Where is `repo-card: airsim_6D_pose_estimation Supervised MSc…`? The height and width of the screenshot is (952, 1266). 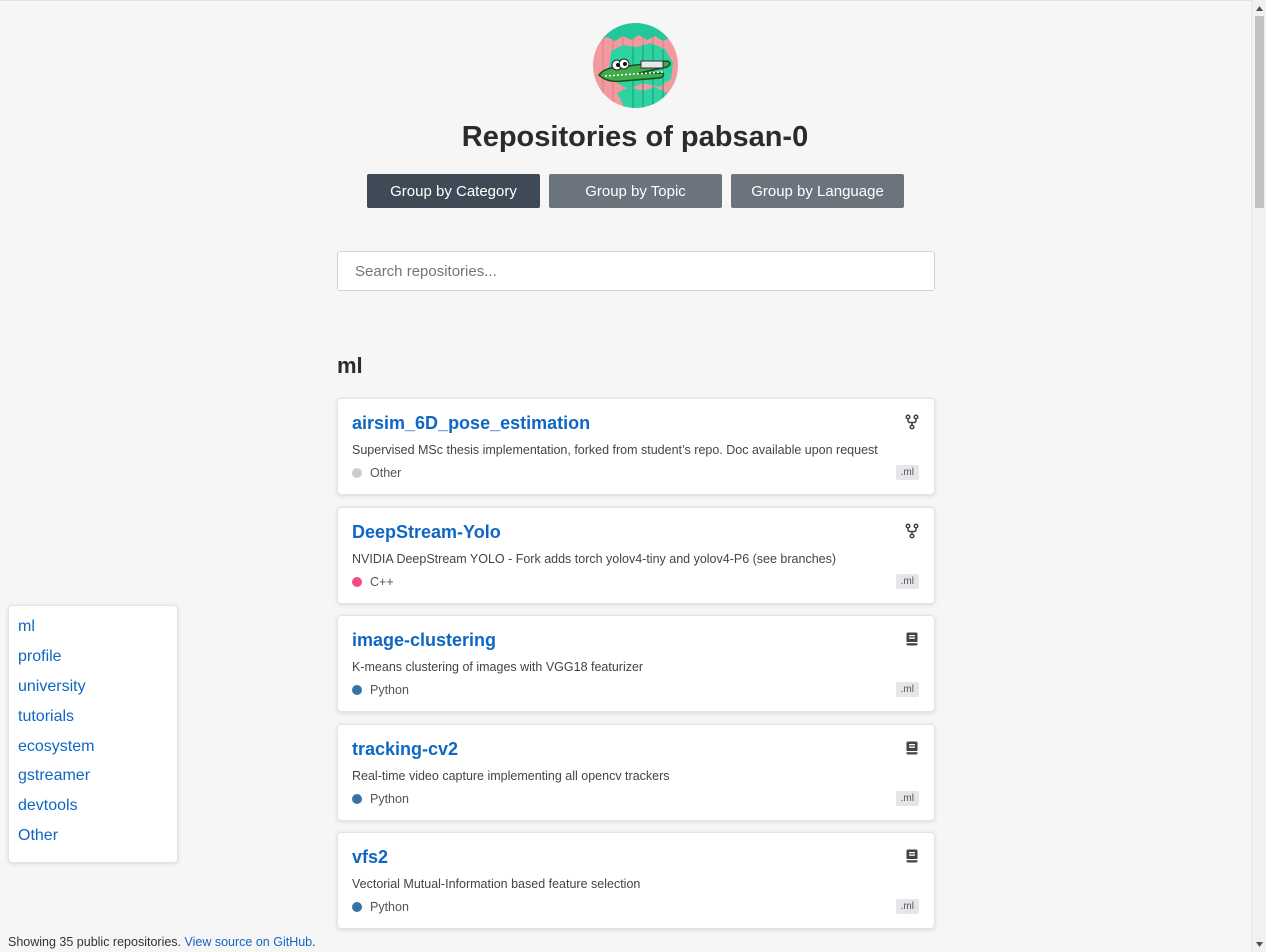
repo-card: airsim_6D_pose_estimation Supervised MSc… is located at coordinates (636, 446).